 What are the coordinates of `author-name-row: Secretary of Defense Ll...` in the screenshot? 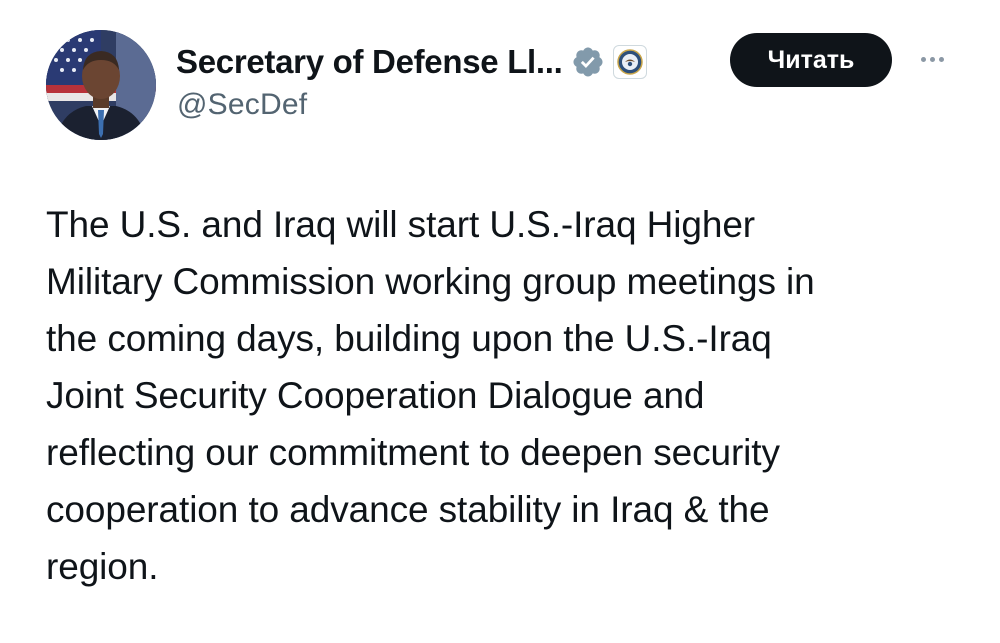 It's located at (411, 62).